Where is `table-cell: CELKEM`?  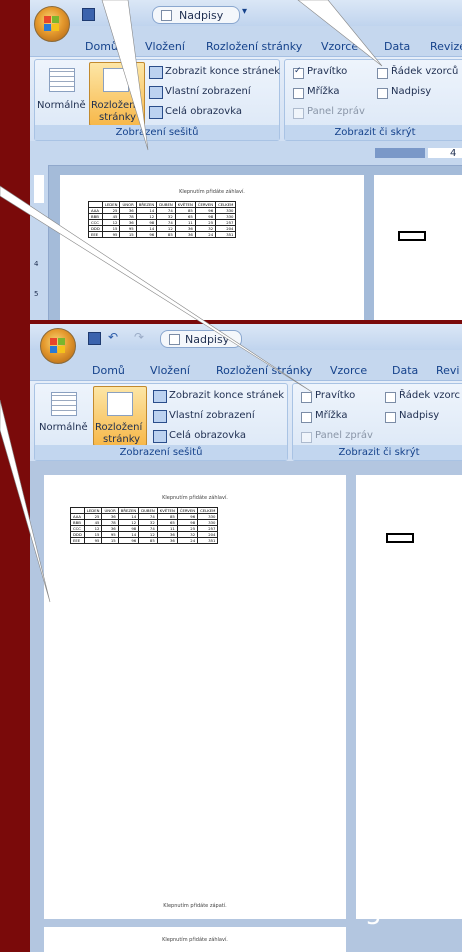 table-cell: CELKEM is located at coordinates (208, 510).